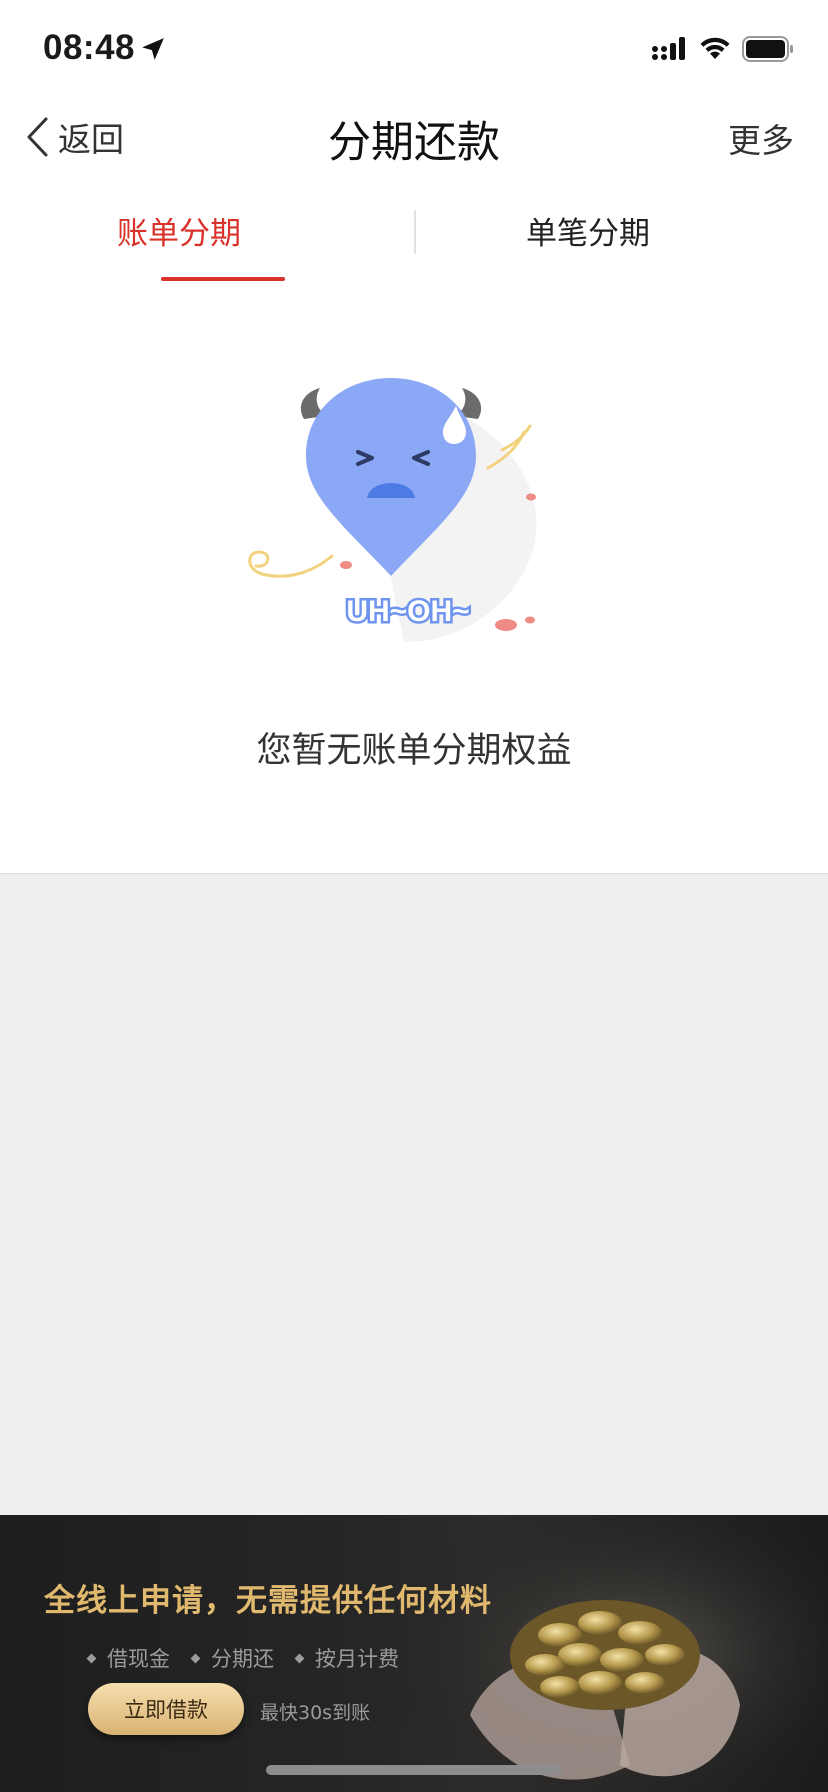  Describe the element at coordinates (407, 611) in the screenshot. I see `illustration-text: UH~OH~` at that location.